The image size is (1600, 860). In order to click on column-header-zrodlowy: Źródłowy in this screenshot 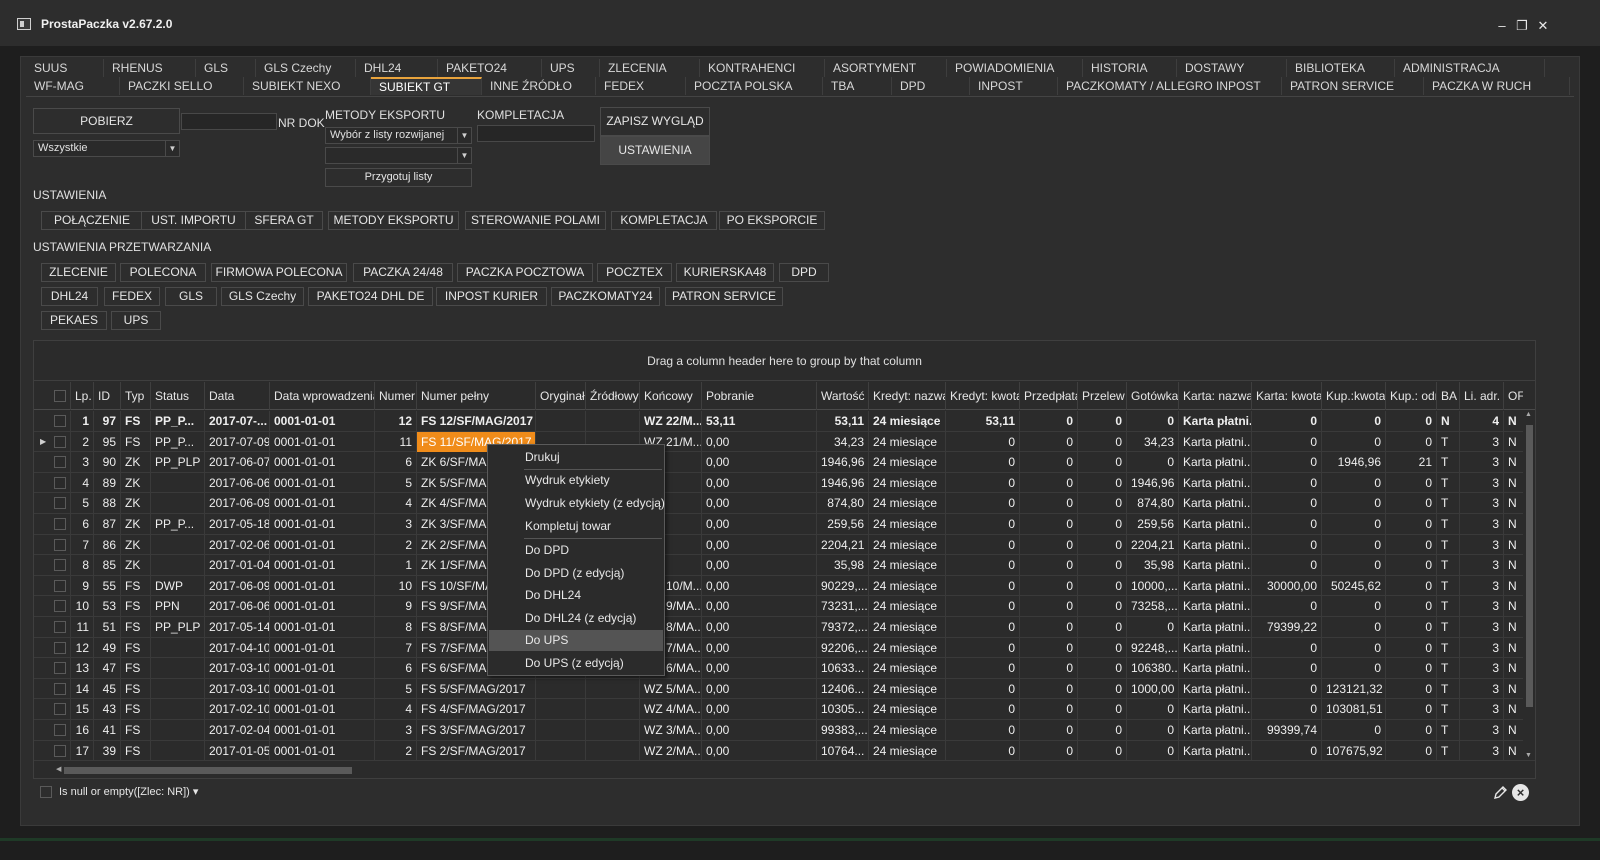, I will do `click(612, 396)`.